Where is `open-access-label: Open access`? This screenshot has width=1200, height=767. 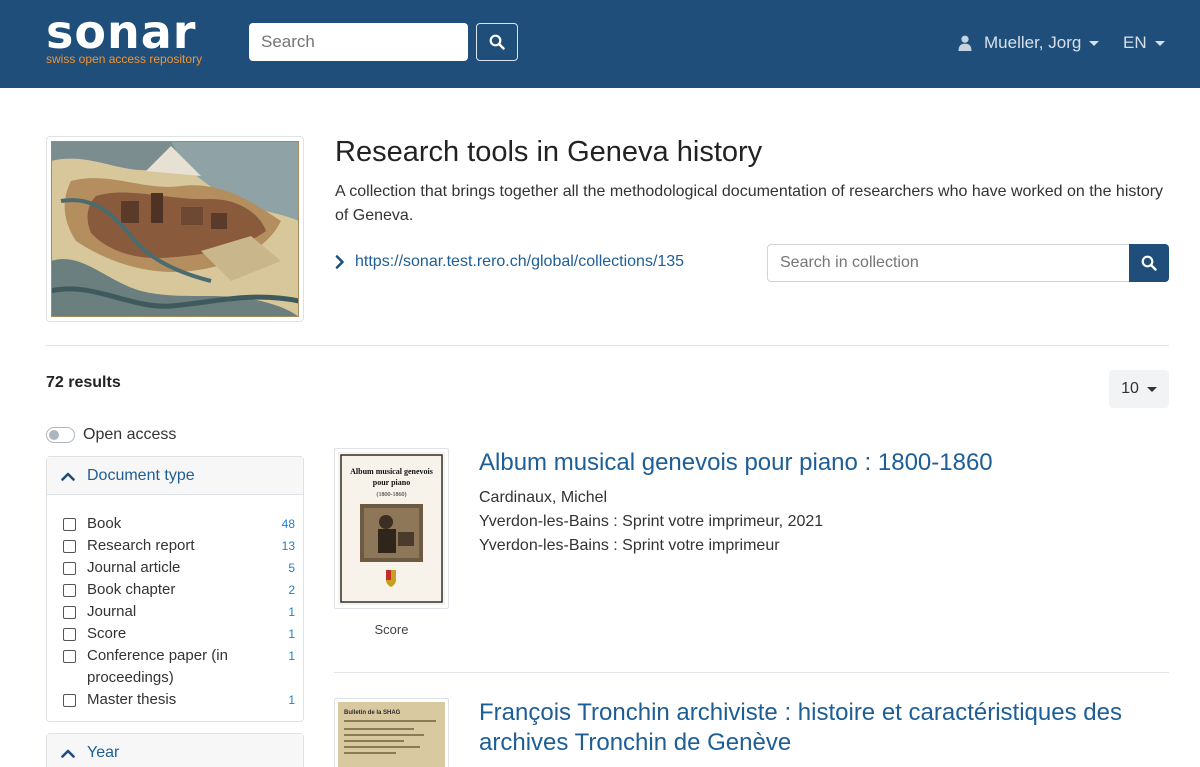
open-access-label: Open access is located at coordinates (130, 434).